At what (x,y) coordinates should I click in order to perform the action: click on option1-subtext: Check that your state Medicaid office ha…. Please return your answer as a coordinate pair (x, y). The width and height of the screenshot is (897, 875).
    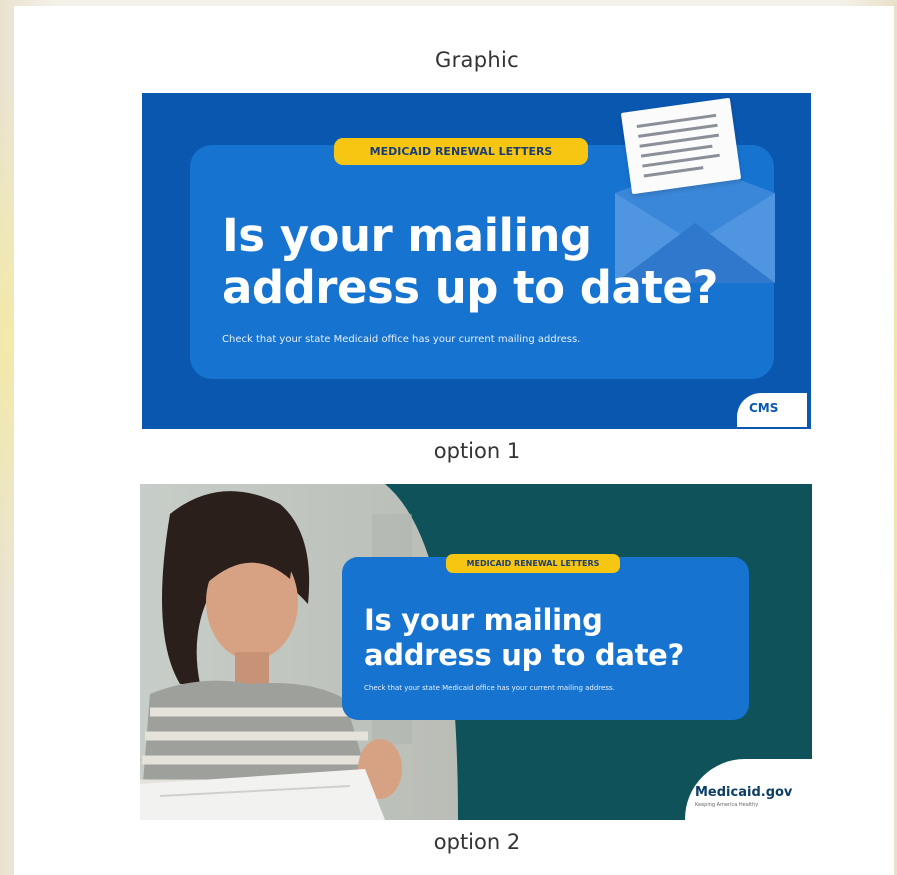
    Looking at the image, I should click on (401, 339).